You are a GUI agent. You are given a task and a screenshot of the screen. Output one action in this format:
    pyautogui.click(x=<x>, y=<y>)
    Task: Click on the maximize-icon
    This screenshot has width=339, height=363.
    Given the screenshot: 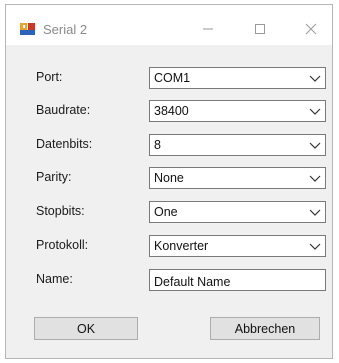 What is the action you would take?
    pyautogui.click(x=260, y=29)
    